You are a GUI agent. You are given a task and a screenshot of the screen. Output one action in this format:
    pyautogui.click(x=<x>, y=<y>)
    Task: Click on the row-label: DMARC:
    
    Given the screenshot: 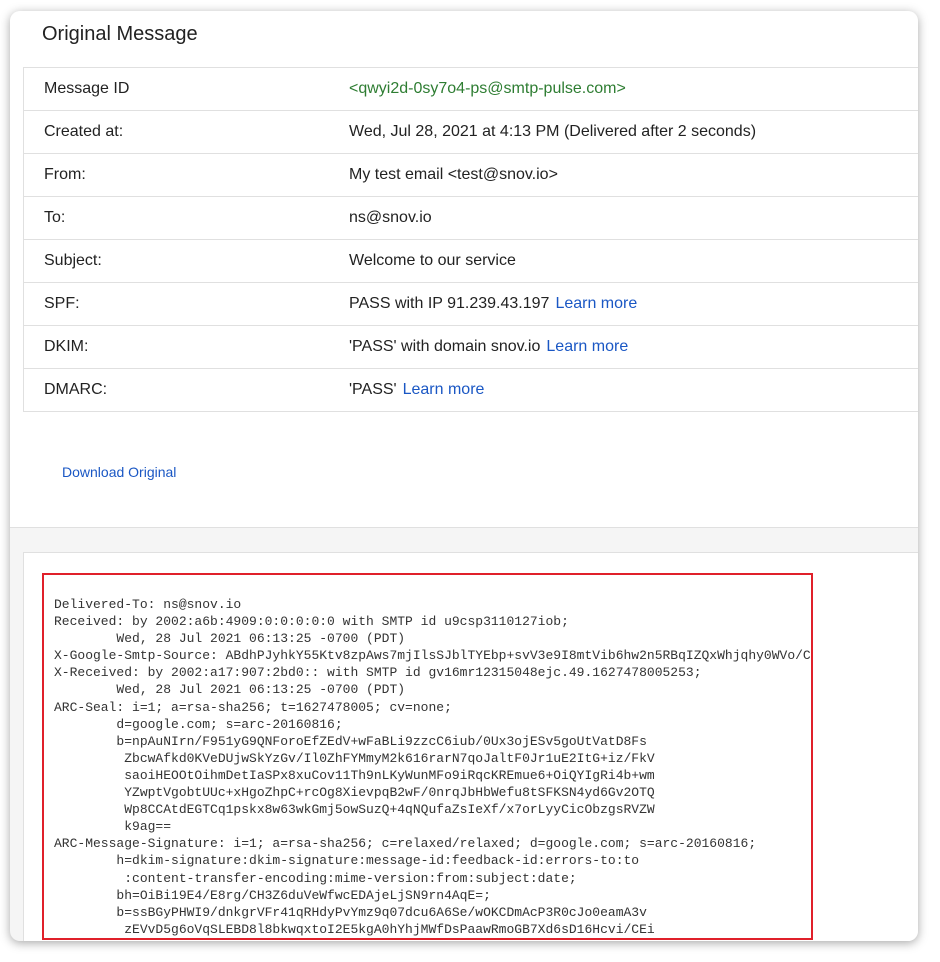 What is the action you would take?
    pyautogui.click(x=76, y=389)
    